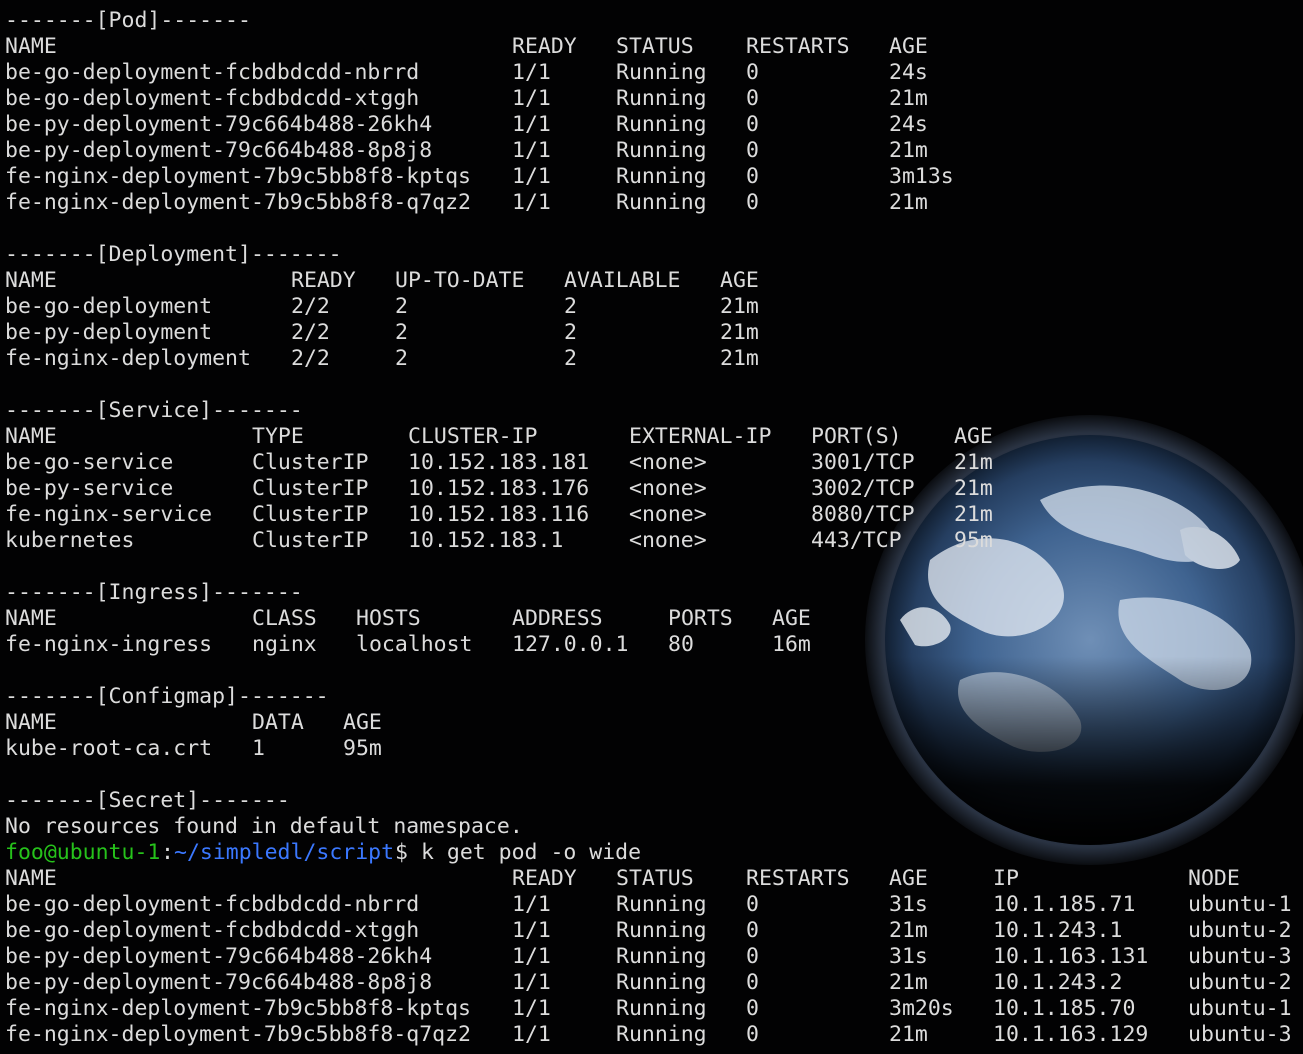 The width and height of the screenshot is (1303, 1054). I want to click on table-cell: be-py-service, so click(89, 488).